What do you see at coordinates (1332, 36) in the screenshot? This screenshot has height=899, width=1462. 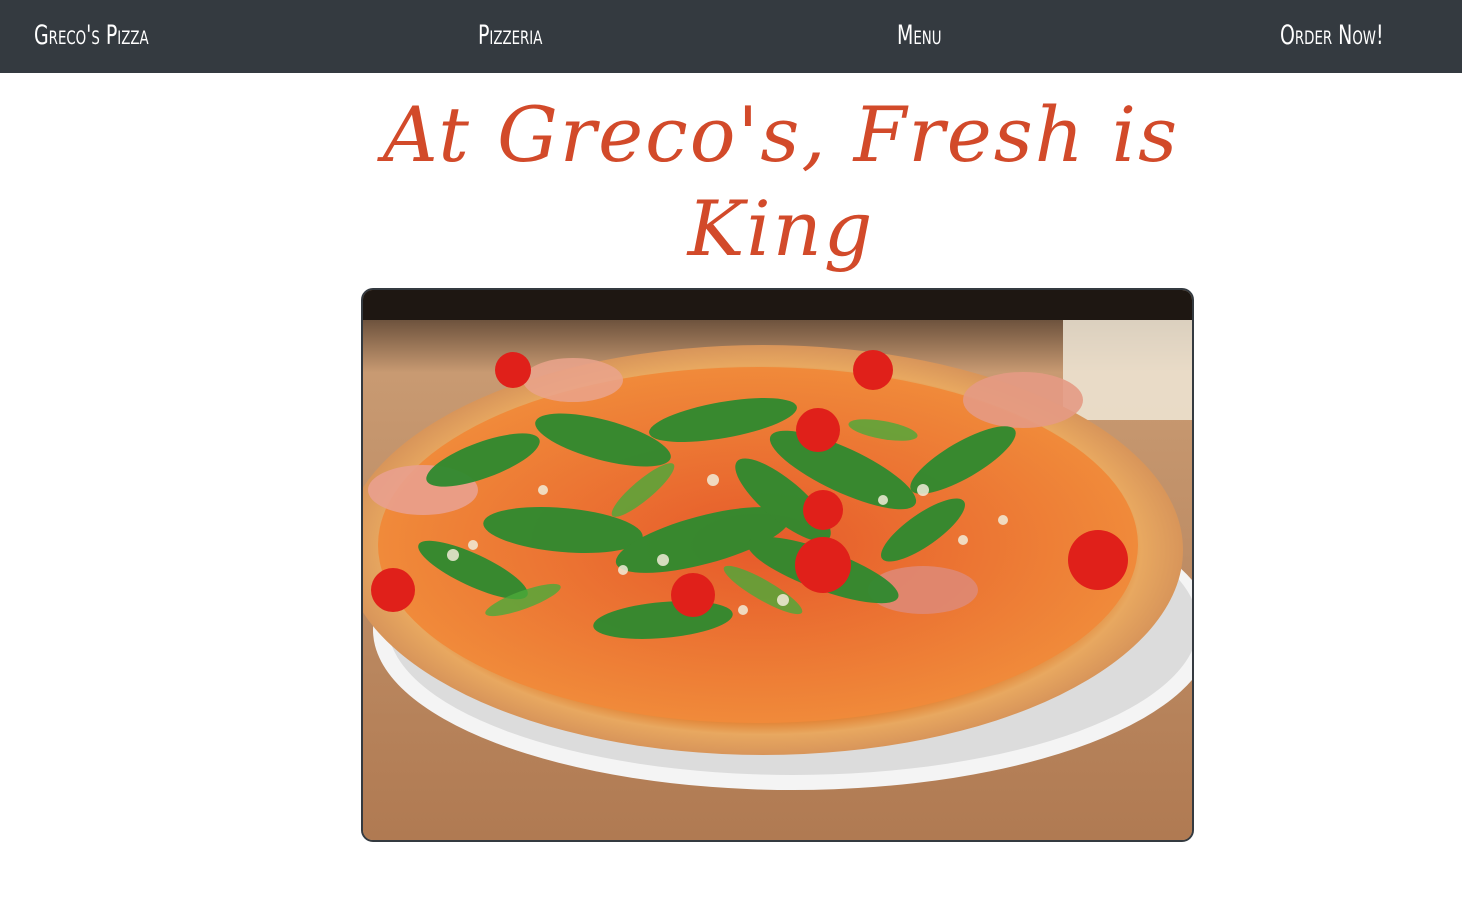 I see `nav-link-order-now: Order Now!` at bounding box center [1332, 36].